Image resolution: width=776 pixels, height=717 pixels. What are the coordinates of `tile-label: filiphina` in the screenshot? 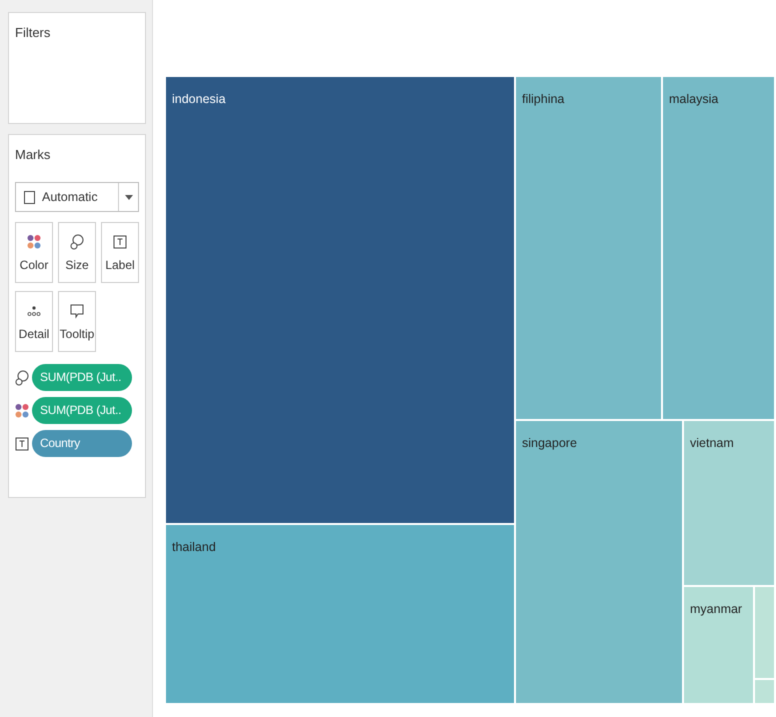 It's located at (543, 99).